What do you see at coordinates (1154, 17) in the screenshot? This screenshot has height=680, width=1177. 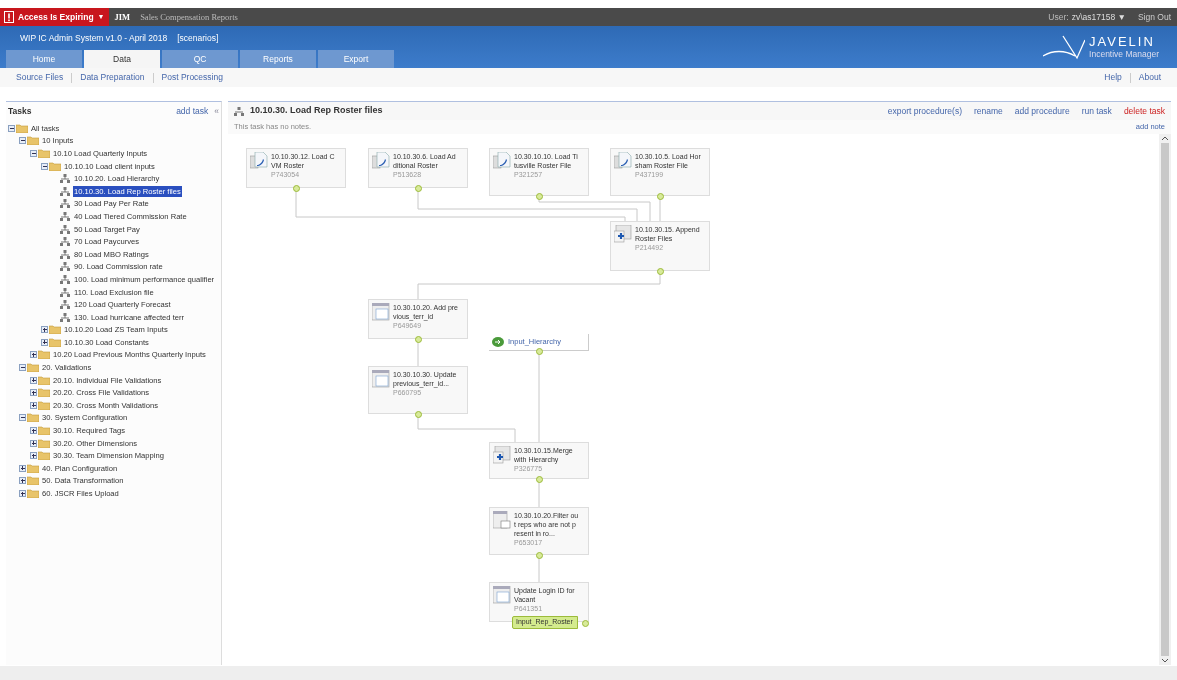 I see `sign-out-link: Sign Out` at bounding box center [1154, 17].